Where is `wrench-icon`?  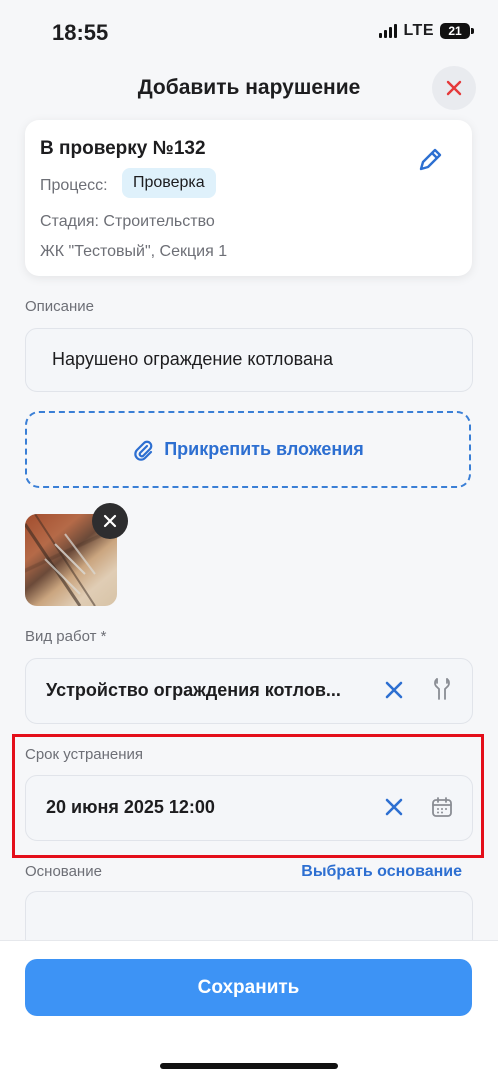
wrench-icon is located at coordinates (442, 689).